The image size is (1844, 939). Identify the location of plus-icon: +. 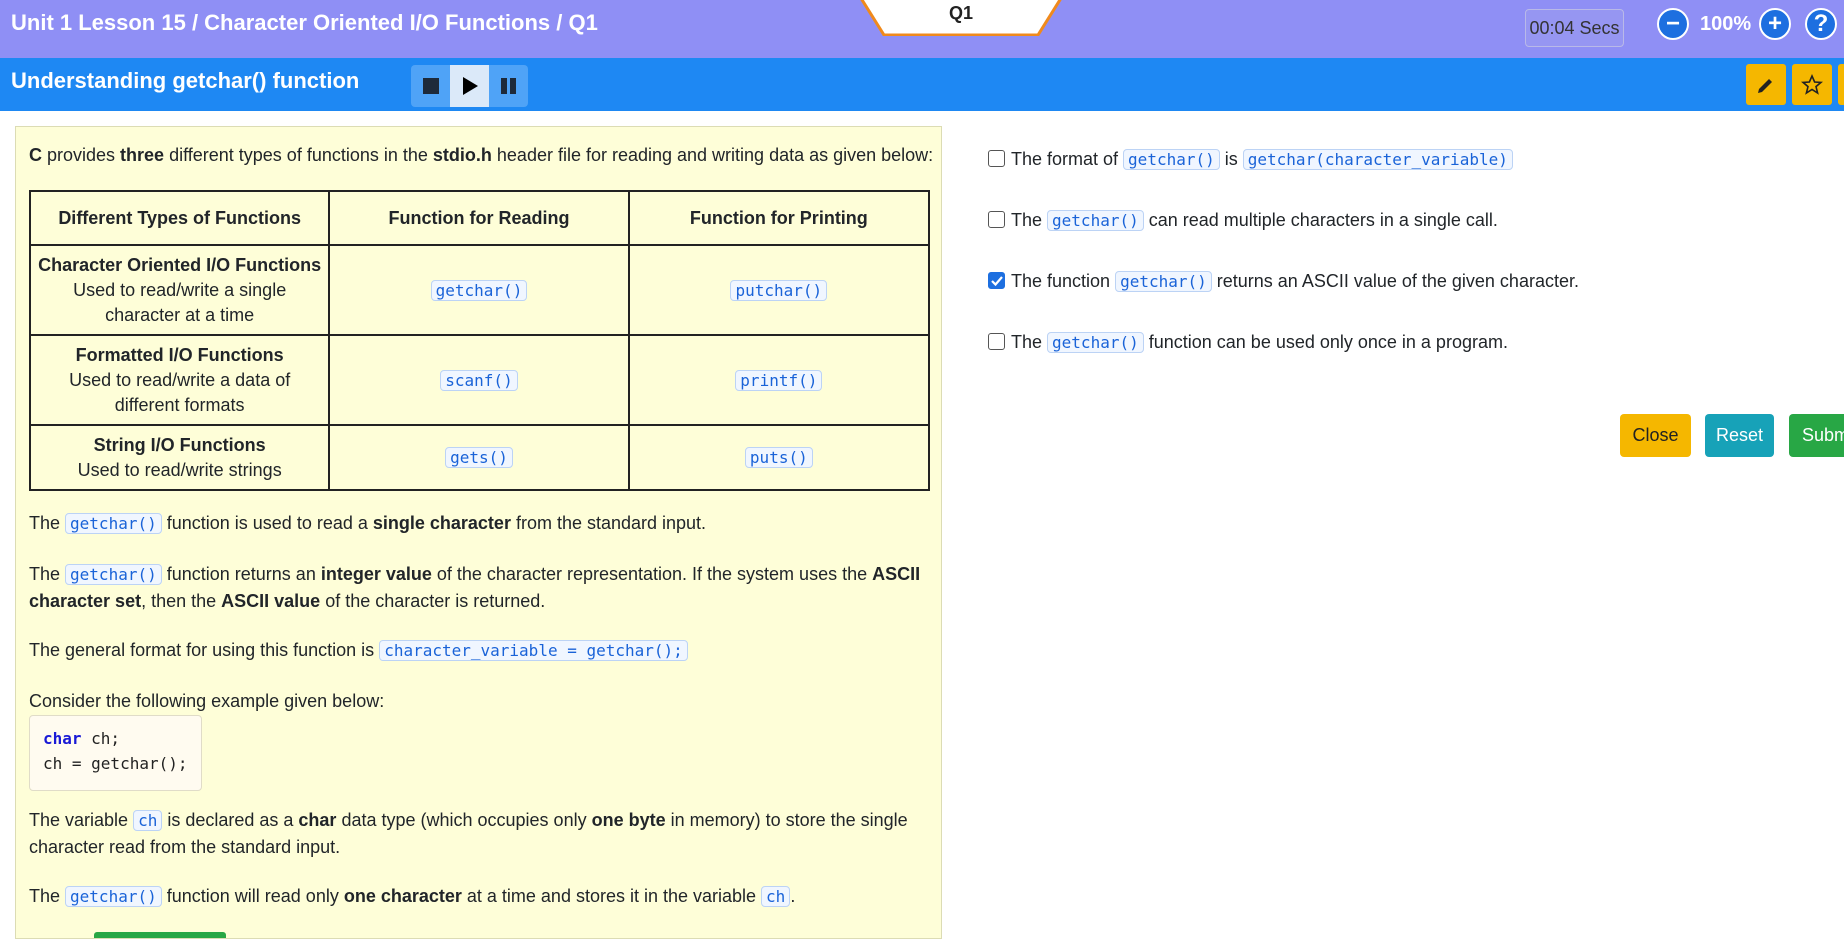
(1774, 23).